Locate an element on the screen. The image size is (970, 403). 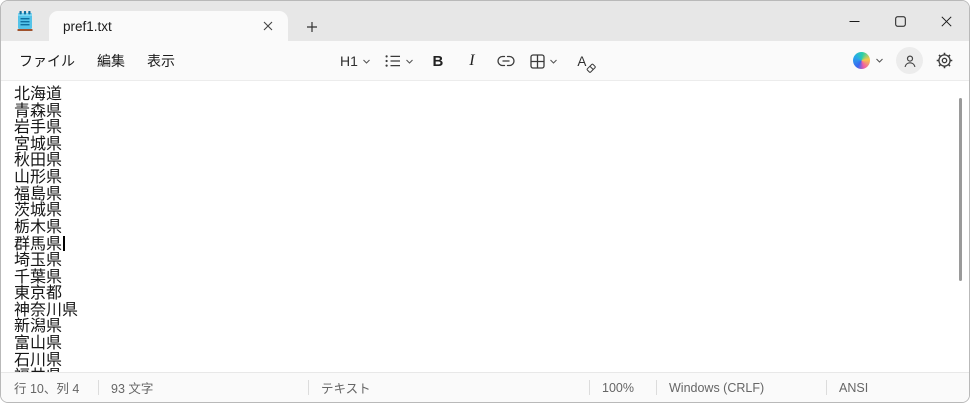
editor-line: 石川県 is located at coordinates (38, 360).